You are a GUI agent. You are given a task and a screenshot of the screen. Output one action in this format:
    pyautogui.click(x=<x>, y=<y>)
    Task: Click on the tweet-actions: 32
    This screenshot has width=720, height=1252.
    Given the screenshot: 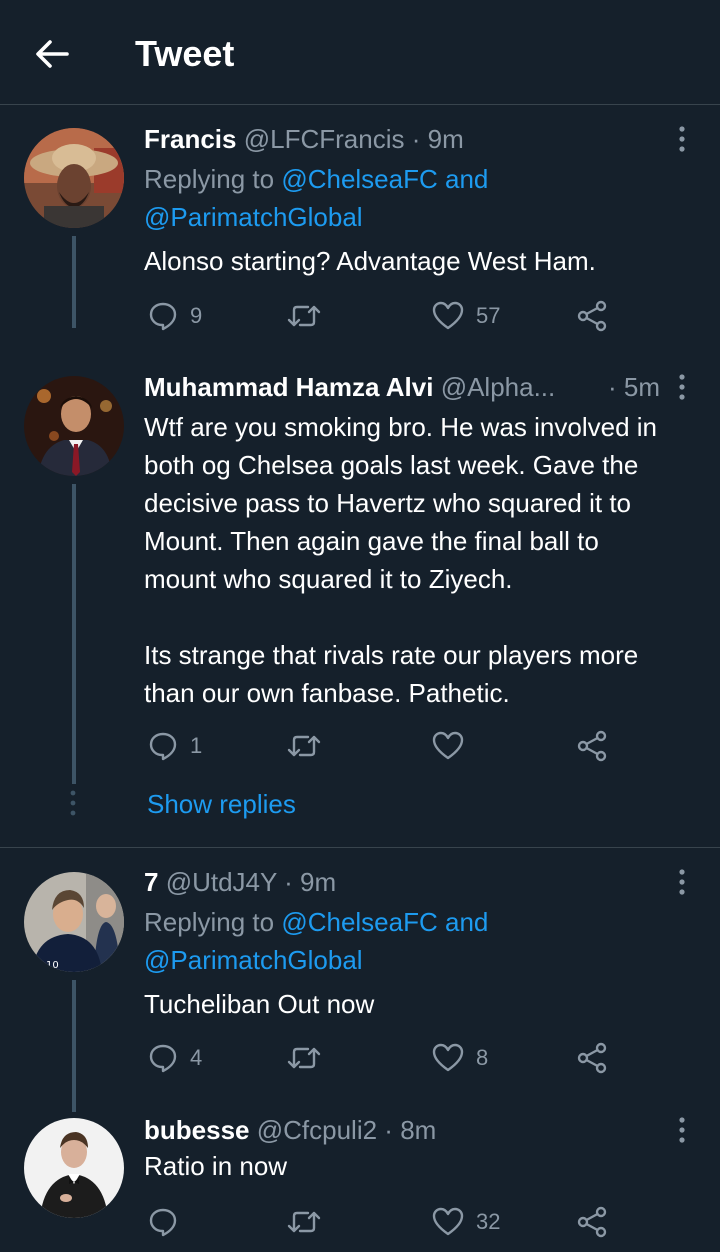 What is the action you would take?
    pyautogui.click(x=384, y=1222)
    